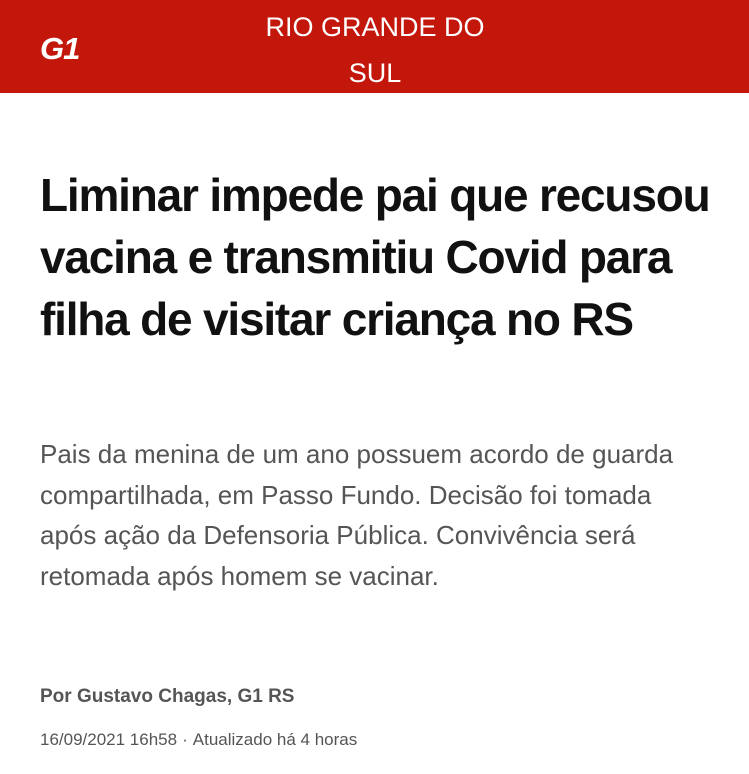 The height and width of the screenshot is (774, 749). Describe the element at coordinates (167, 696) in the screenshot. I see `article-byline: Por Gustavo Chagas, G1 RS` at that location.